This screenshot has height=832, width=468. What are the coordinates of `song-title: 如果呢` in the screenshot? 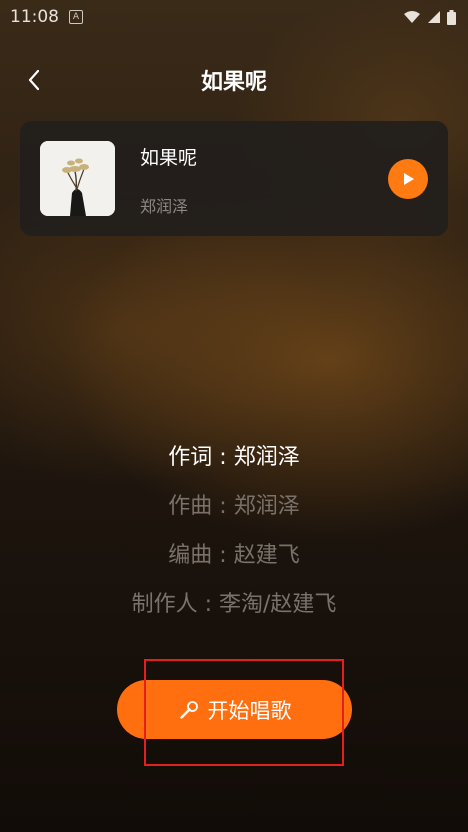 It's located at (169, 158).